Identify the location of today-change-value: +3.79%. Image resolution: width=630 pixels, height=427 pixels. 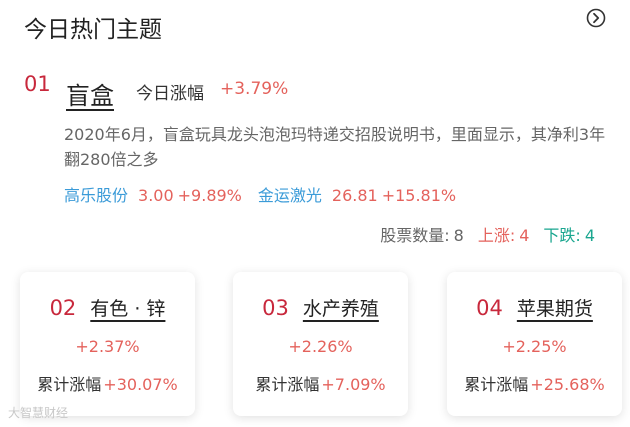
(254, 89).